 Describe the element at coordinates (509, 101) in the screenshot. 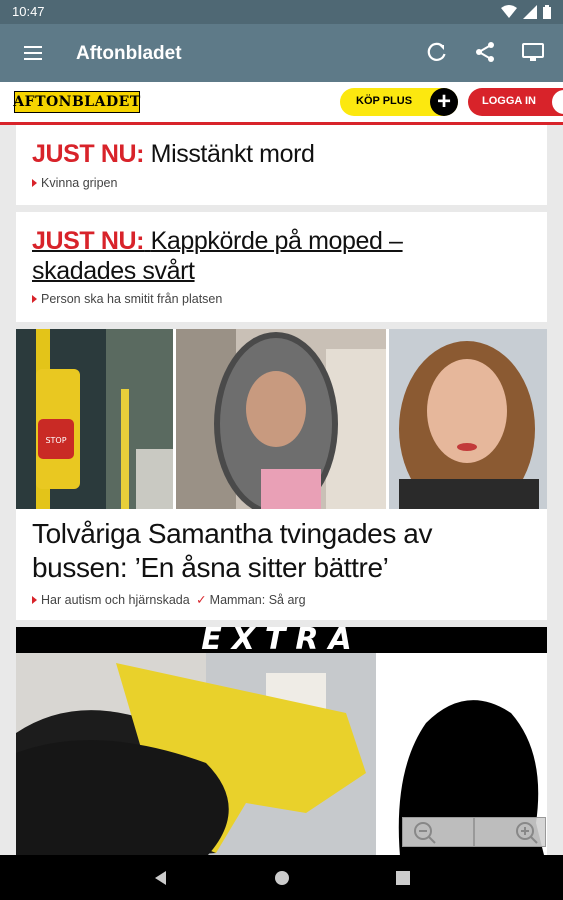

I see `logga-in-label: LOGGA IN` at that location.